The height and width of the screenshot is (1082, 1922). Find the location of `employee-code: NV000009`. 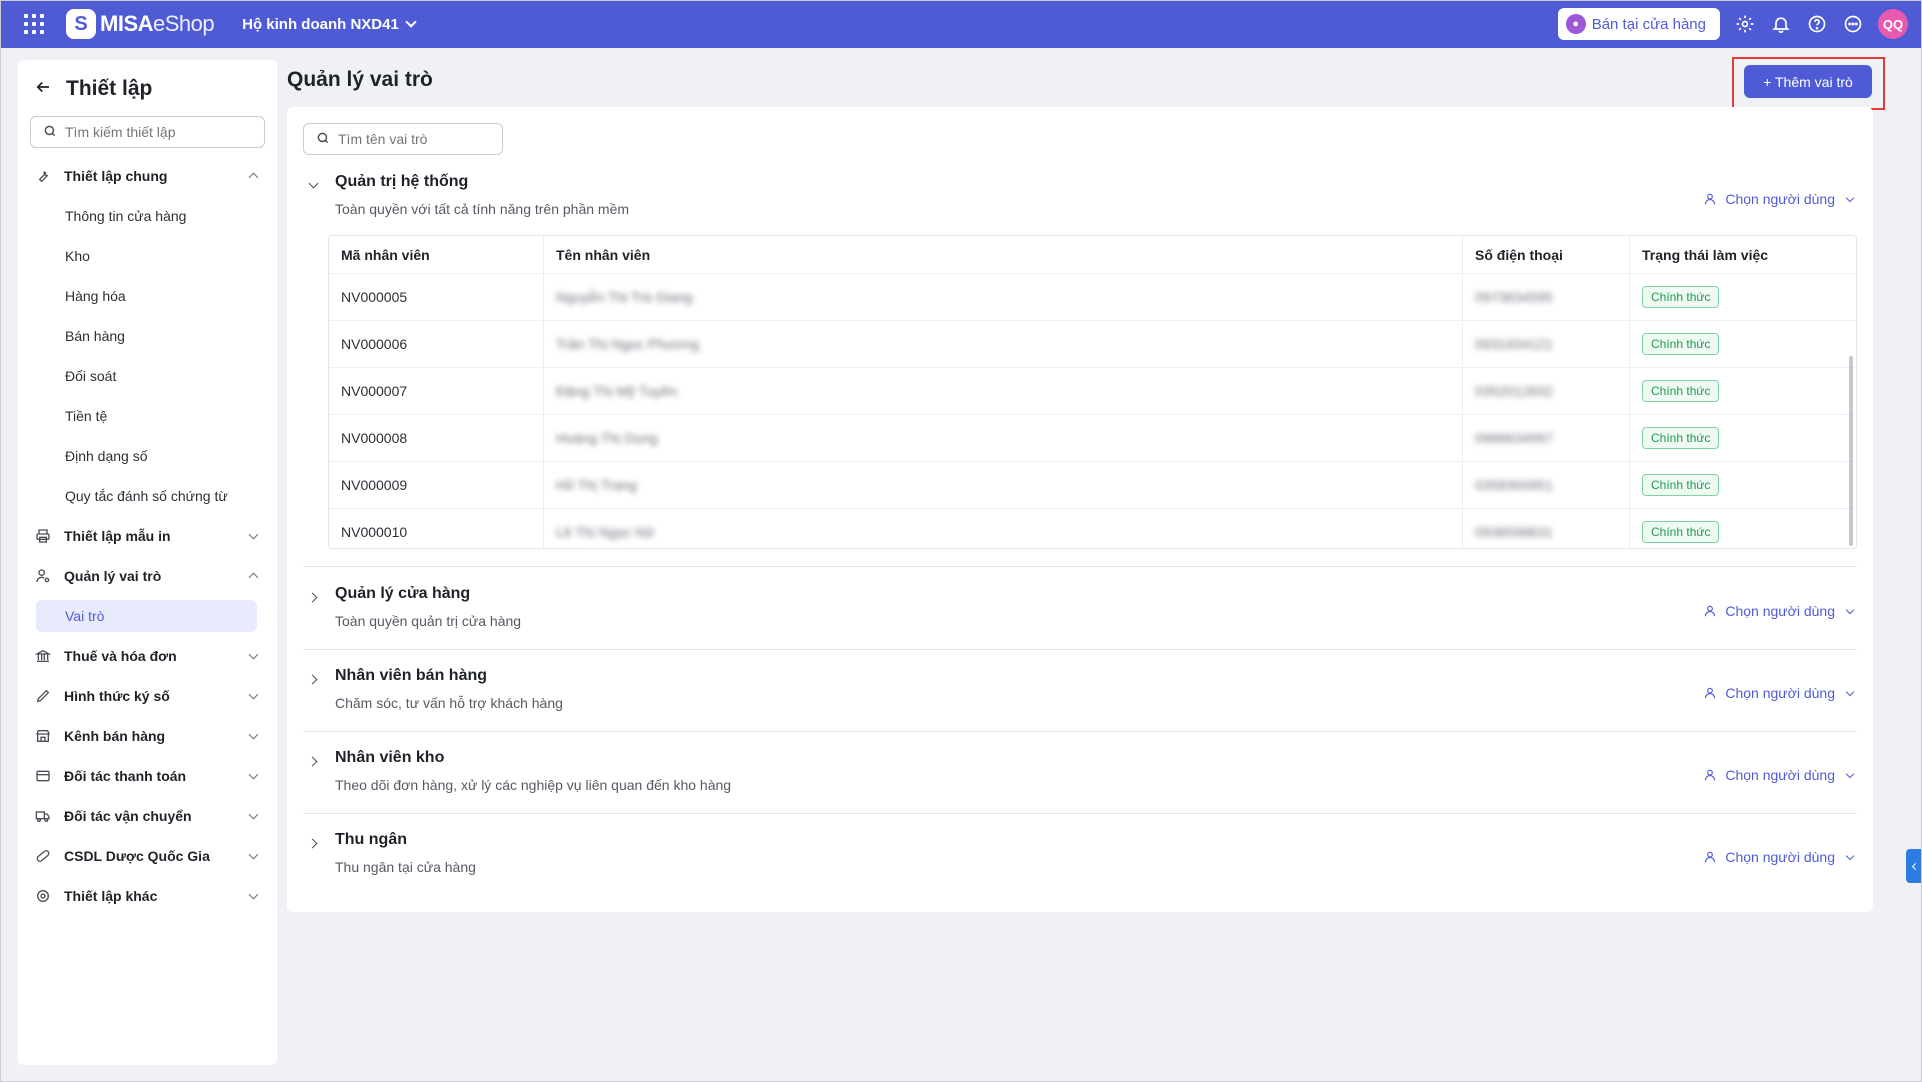

employee-code: NV000009 is located at coordinates (436, 485).